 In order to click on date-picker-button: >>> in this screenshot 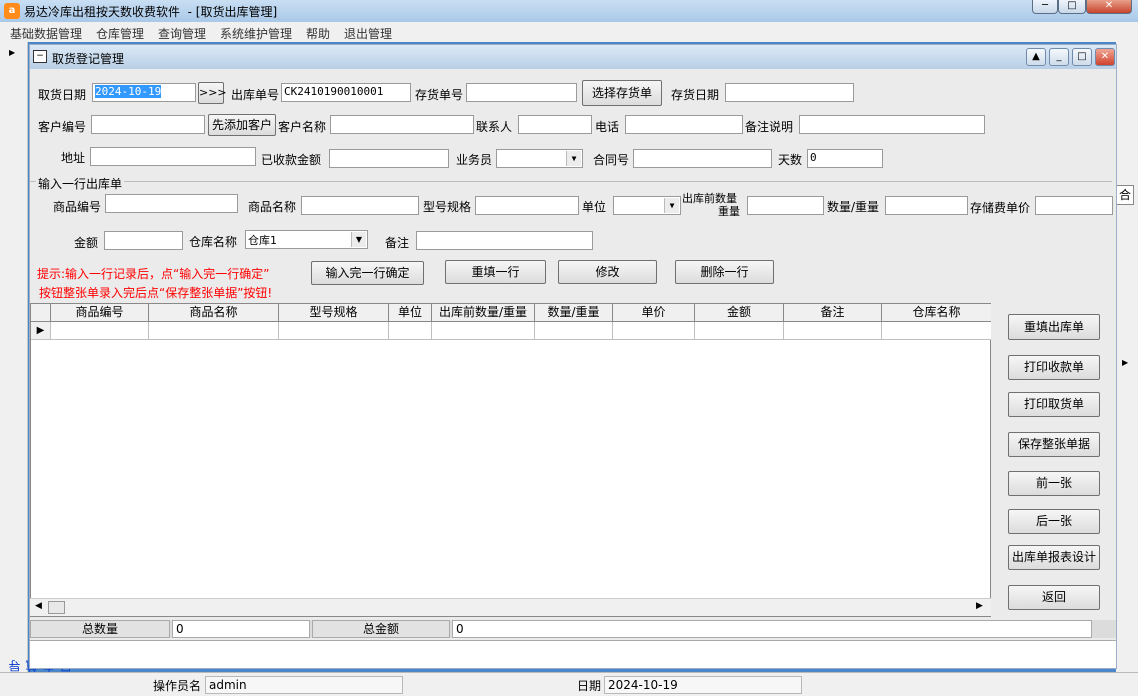, I will do `click(212, 93)`.